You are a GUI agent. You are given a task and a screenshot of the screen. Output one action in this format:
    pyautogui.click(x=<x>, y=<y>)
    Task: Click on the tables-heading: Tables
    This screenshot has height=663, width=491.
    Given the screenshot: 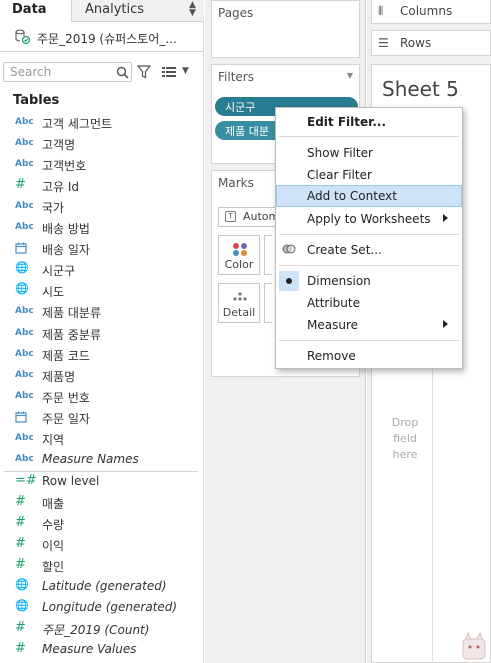 What is the action you would take?
    pyautogui.click(x=36, y=100)
    